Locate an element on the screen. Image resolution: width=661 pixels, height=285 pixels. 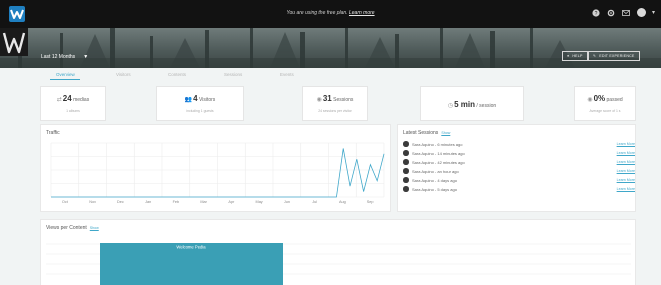
views-chart: Welcome Pedia is located at coordinates (338, 264).